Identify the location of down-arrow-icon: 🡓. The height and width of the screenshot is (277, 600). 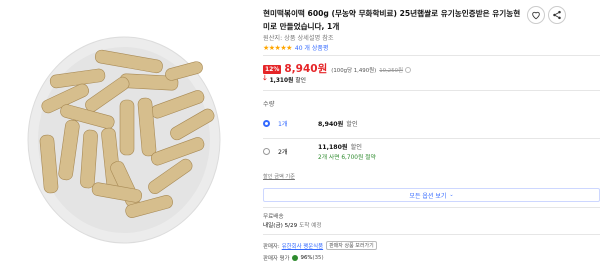
(265, 78).